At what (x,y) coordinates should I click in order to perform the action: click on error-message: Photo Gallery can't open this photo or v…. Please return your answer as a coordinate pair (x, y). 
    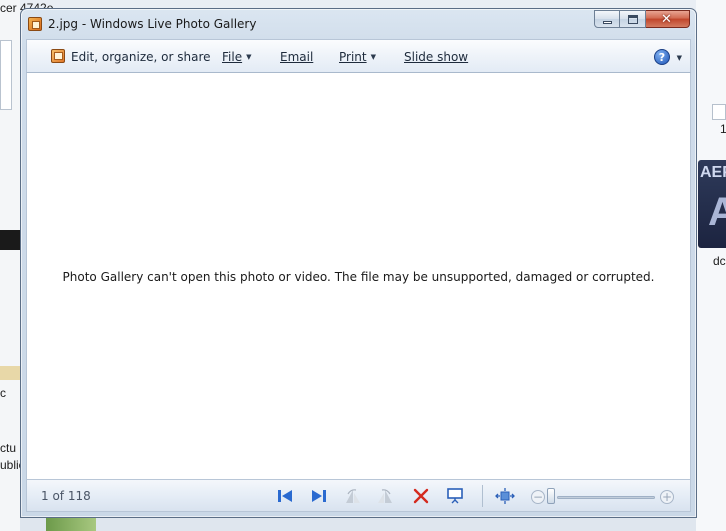
    Looking at the image, I should click on (358, 277).